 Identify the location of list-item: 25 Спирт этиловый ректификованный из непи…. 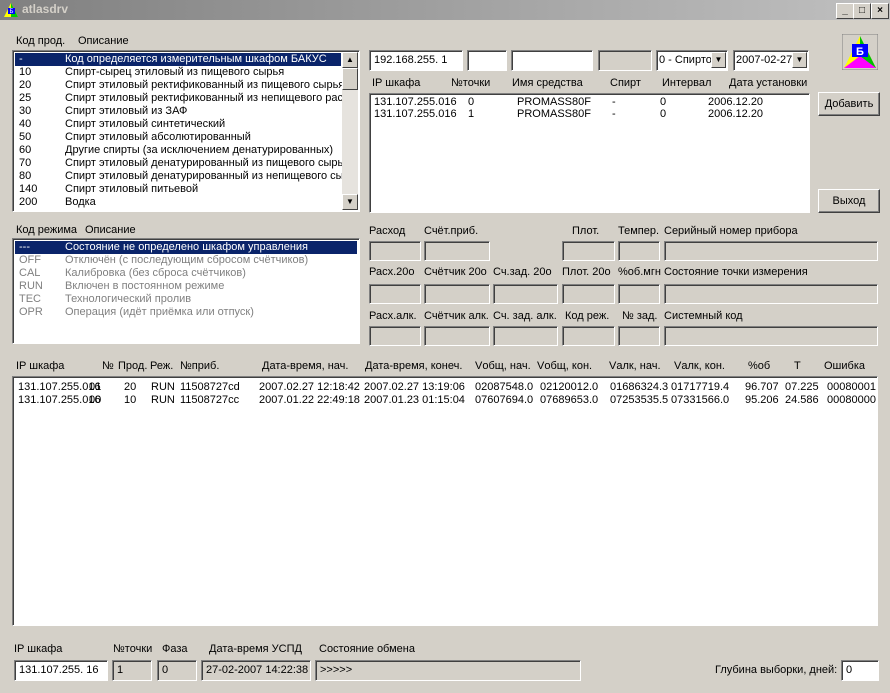
(181, 98).